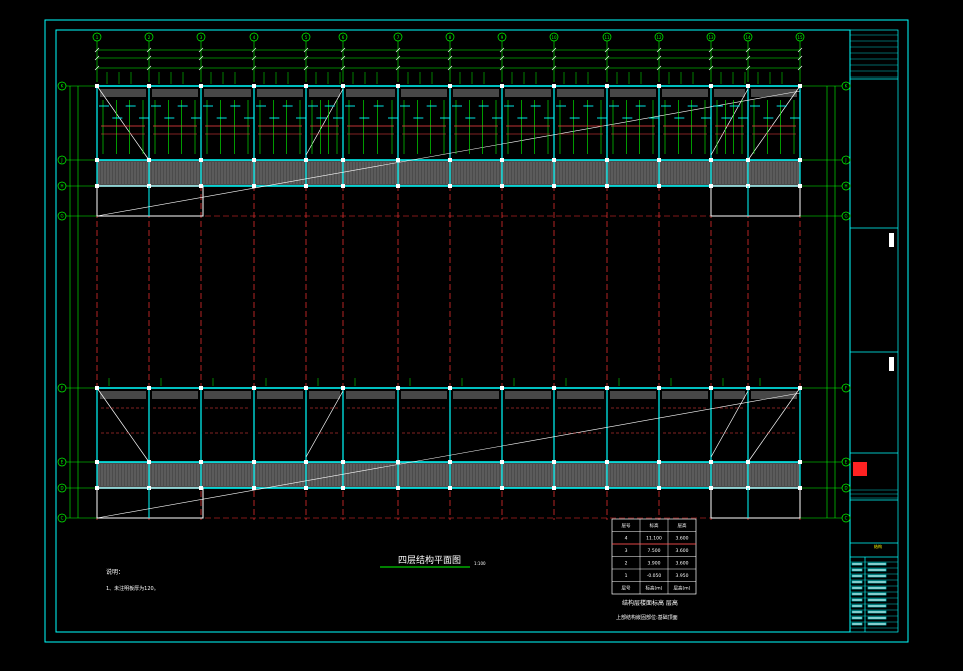 The image size is (963, 671). I want to click on table-cell: 4, so click(626, 539).